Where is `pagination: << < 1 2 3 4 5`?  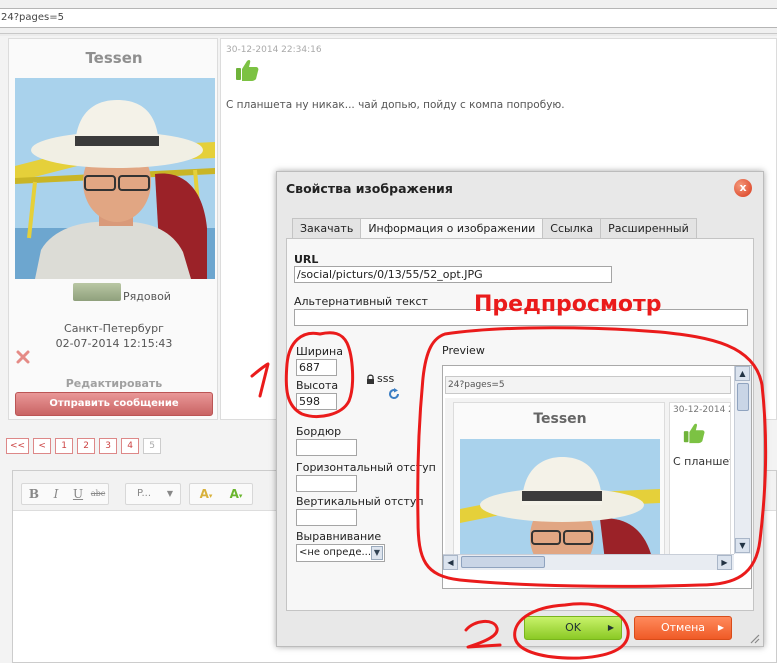 pagination: << < 1 2 3 4 5 is located at coordinates (84, 446).